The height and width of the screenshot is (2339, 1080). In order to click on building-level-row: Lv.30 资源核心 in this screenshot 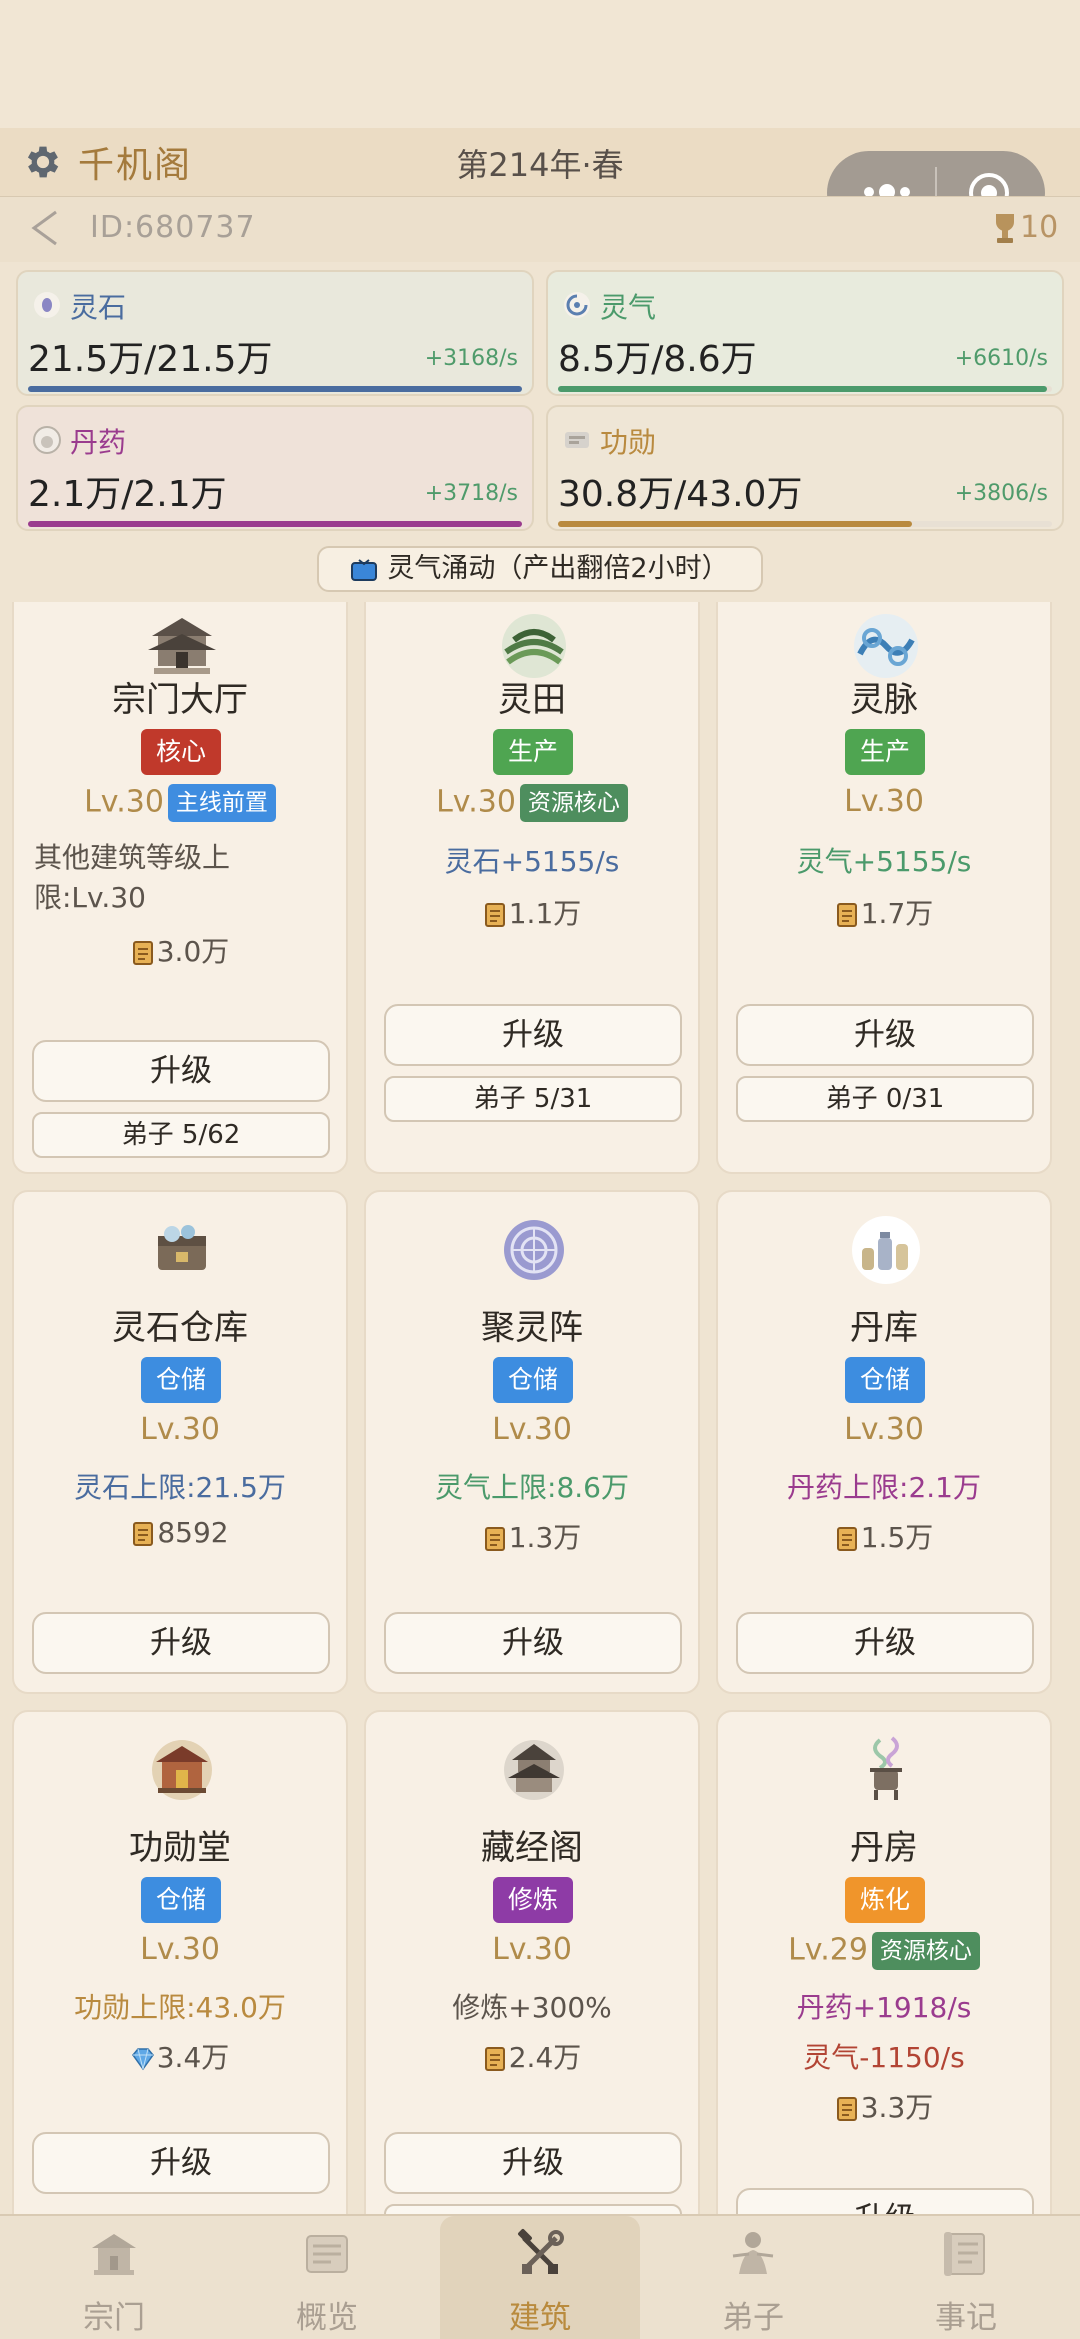, I will do `click(532, 803)`.